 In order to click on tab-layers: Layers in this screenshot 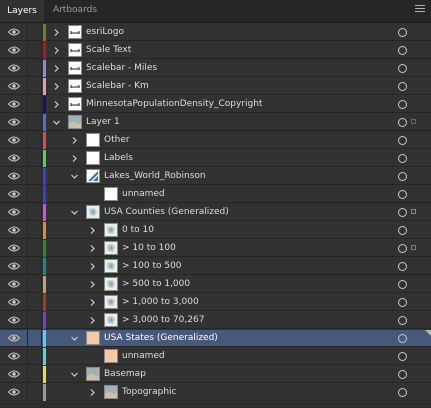, I will do `click(22, 11)`.